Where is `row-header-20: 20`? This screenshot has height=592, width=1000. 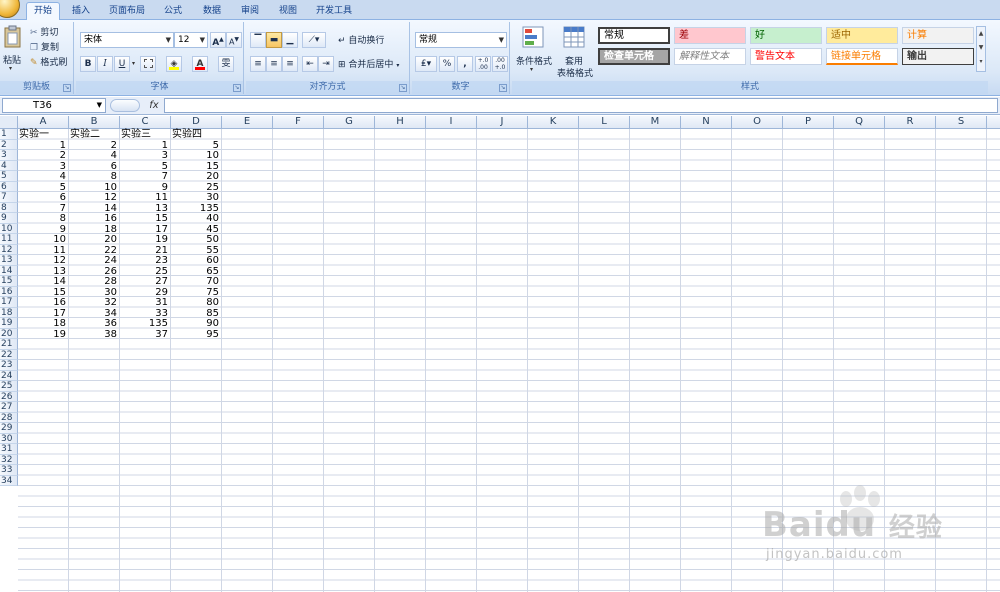 row-header-20: 20 is located at coordinates (9, 333).